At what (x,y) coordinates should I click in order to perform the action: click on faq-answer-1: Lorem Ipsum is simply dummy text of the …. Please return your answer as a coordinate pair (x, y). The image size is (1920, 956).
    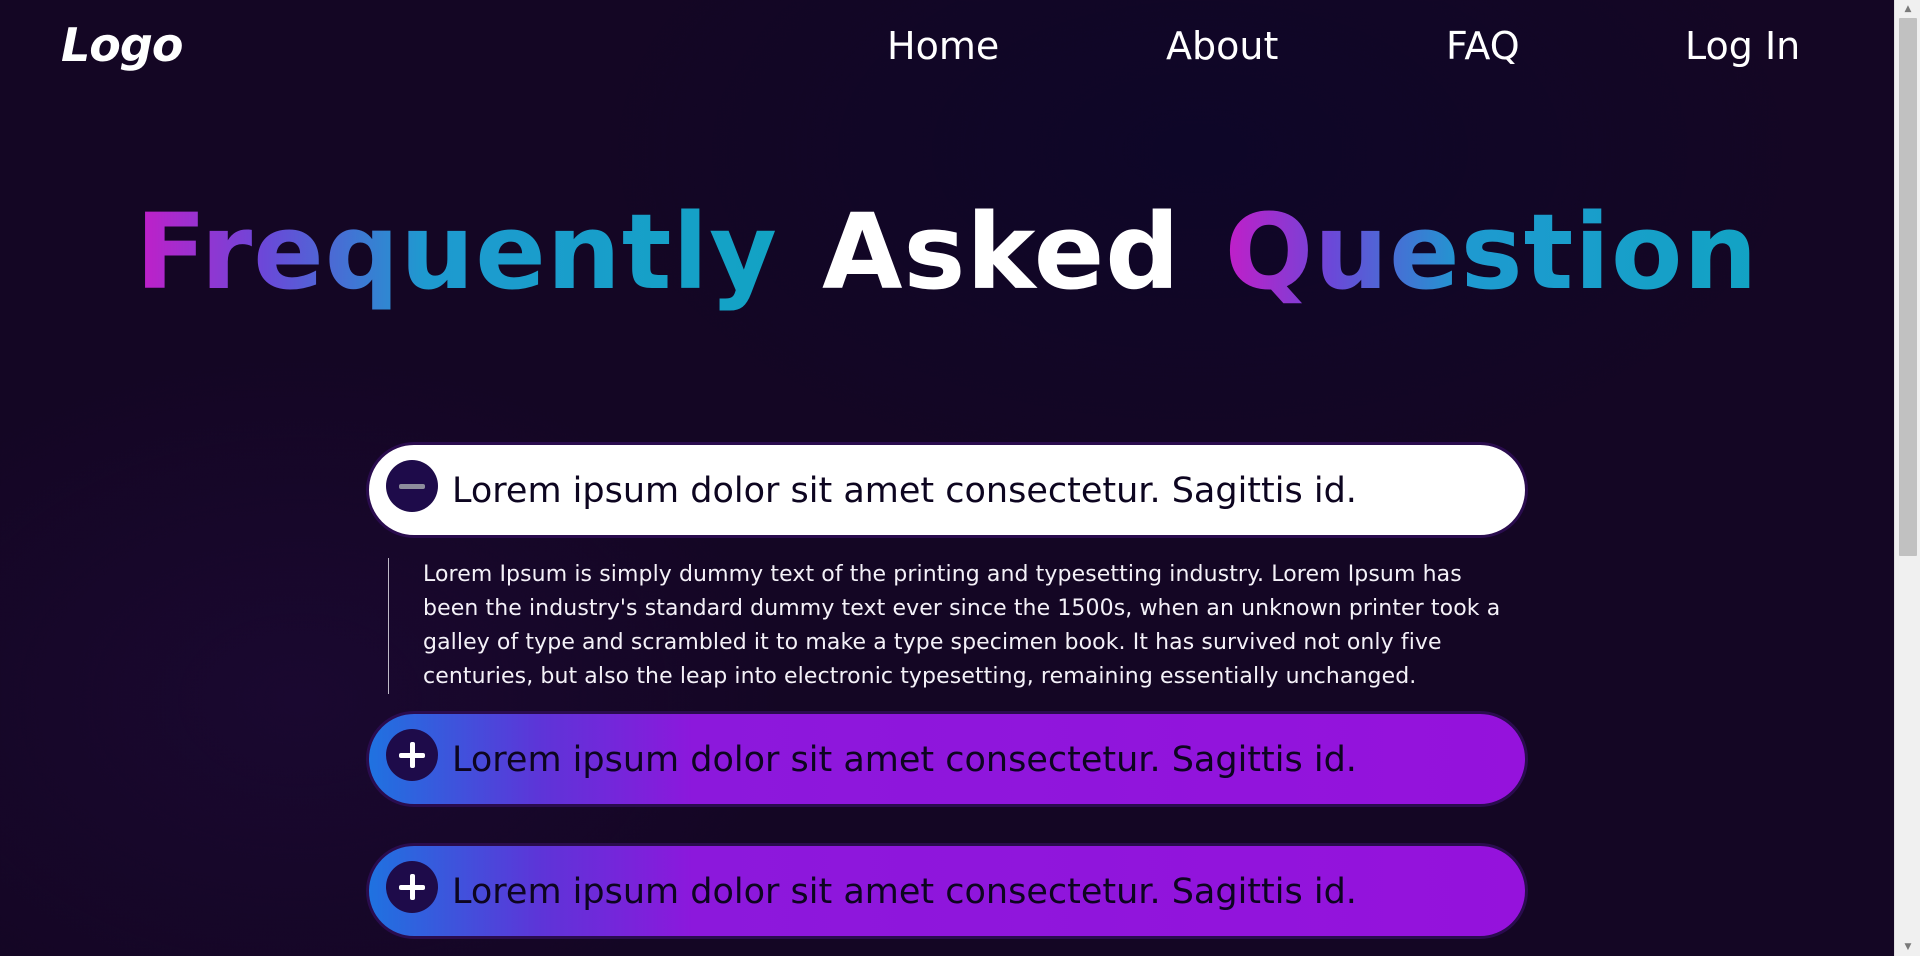
    Looking at the image, I should click on (953, 626).